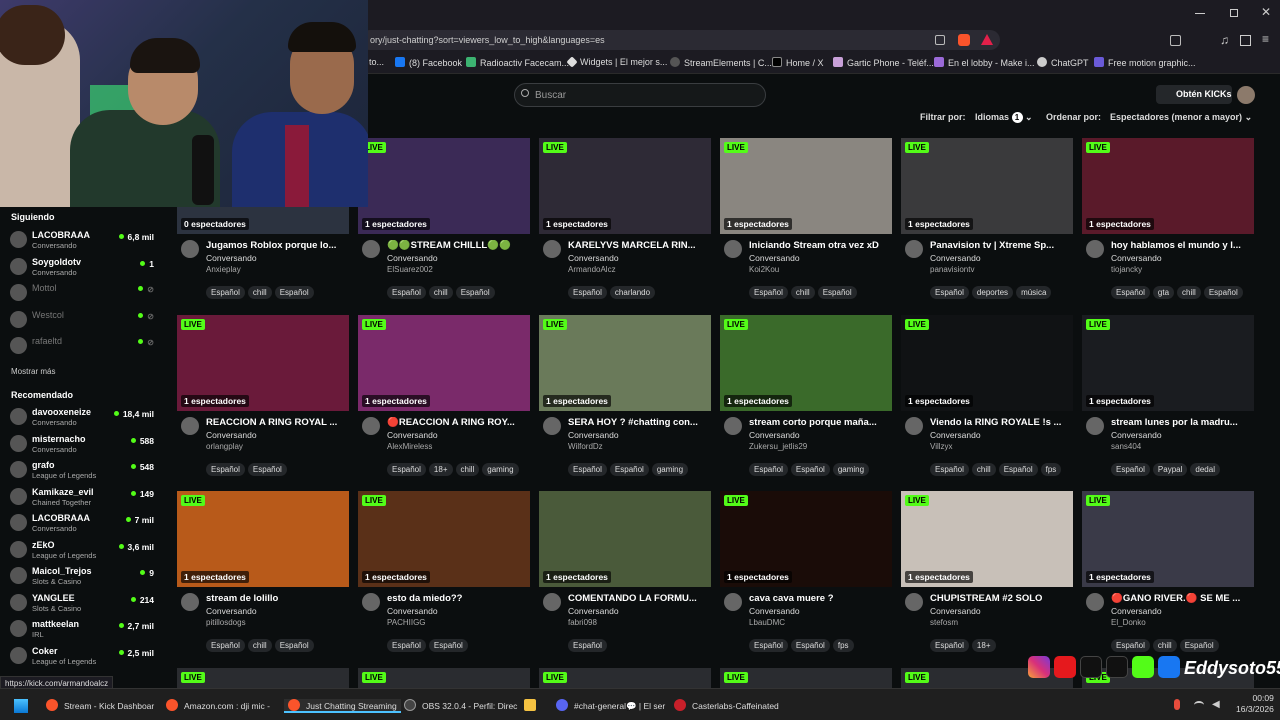  What do you see at coordinates (1128, 622) in the screenshot?
I see `streamer-name: El_Donko` at bounding box center [1128, 622].